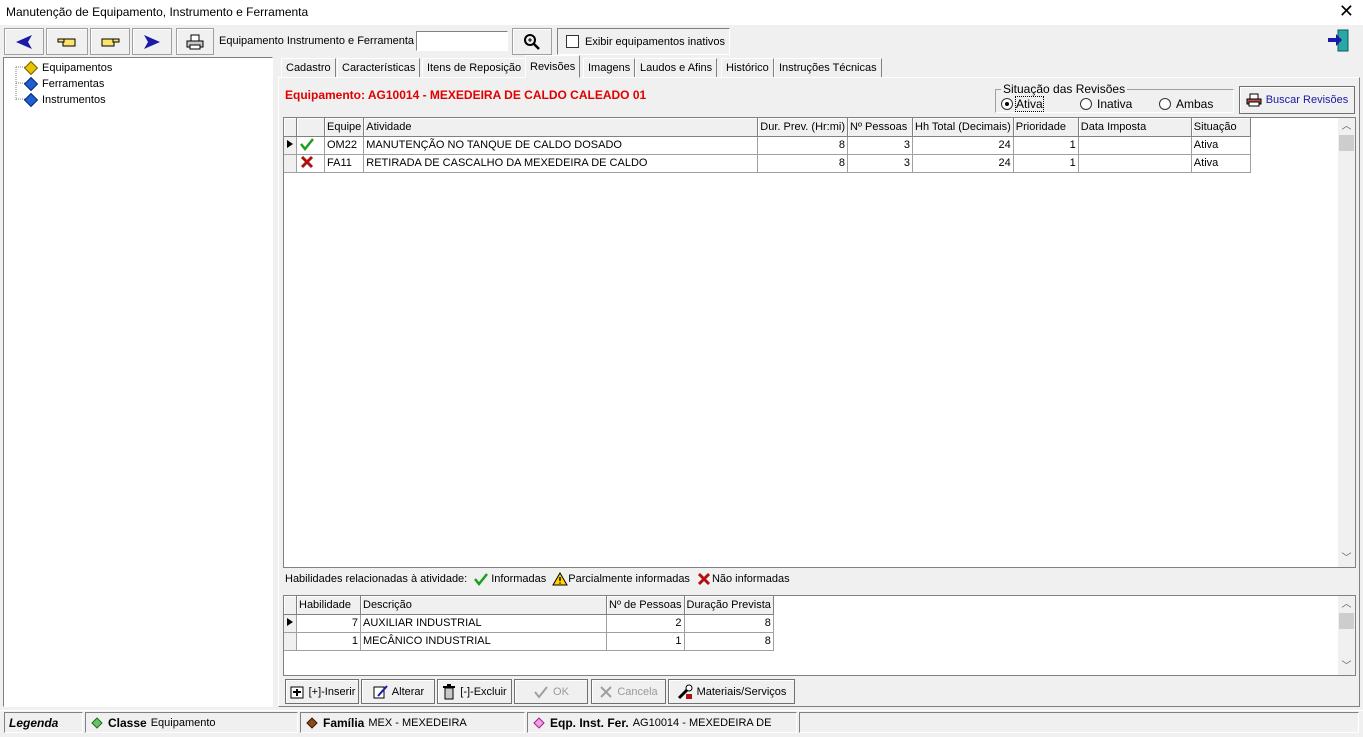 The image size is (1363, 737). Describe the element at coordinates (417, 722) in the screenshot. I see `familia-value: MEX - MEXEDEIRA` at that location.